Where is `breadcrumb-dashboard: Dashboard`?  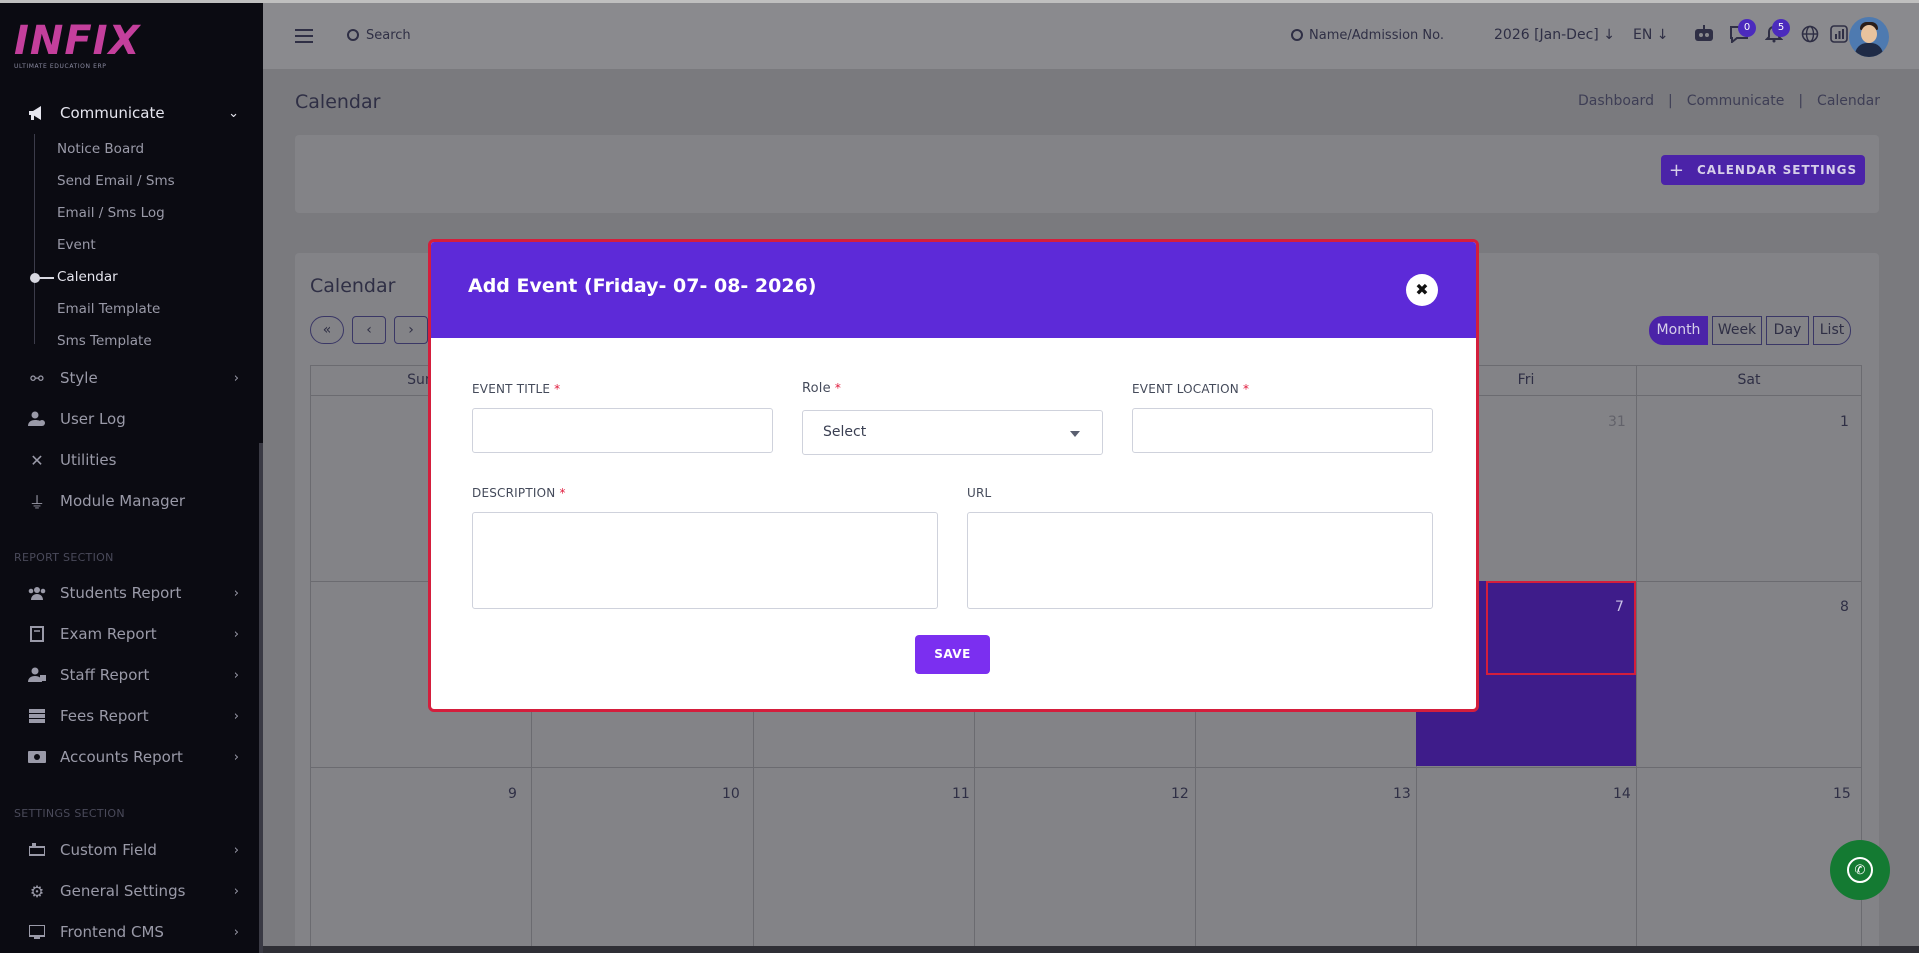
breadcrumb-dashboard: Dashboard is located at coordinates (1616, 101).